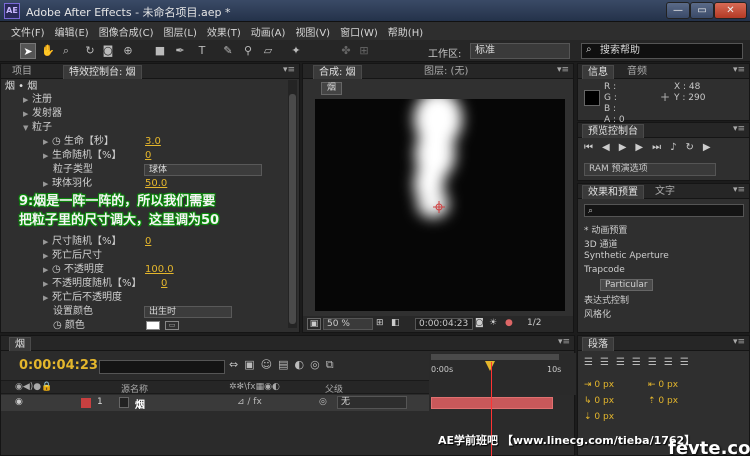  Describe the element at coordinates (165, 156) in the screenshot. I see `life-random-value: 0` at that location.